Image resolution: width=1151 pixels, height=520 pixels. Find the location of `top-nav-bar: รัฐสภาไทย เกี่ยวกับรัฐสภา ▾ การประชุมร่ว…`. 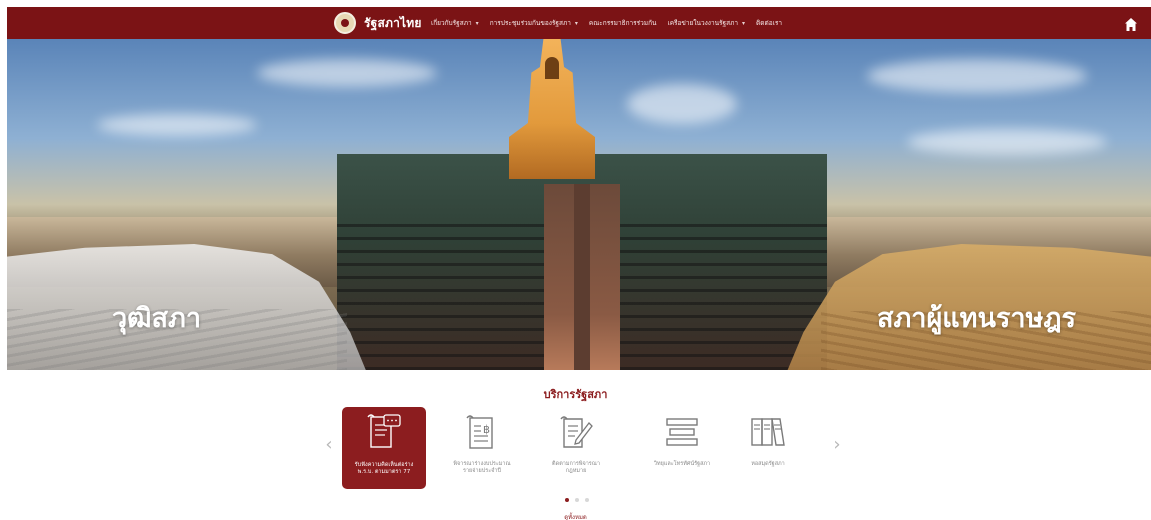

top-nav-bar: รัฐสภาไทย เกี่ยวกับรัฐสภา ▾ การประชุมร่ว… is located at coordinates (579, 23).